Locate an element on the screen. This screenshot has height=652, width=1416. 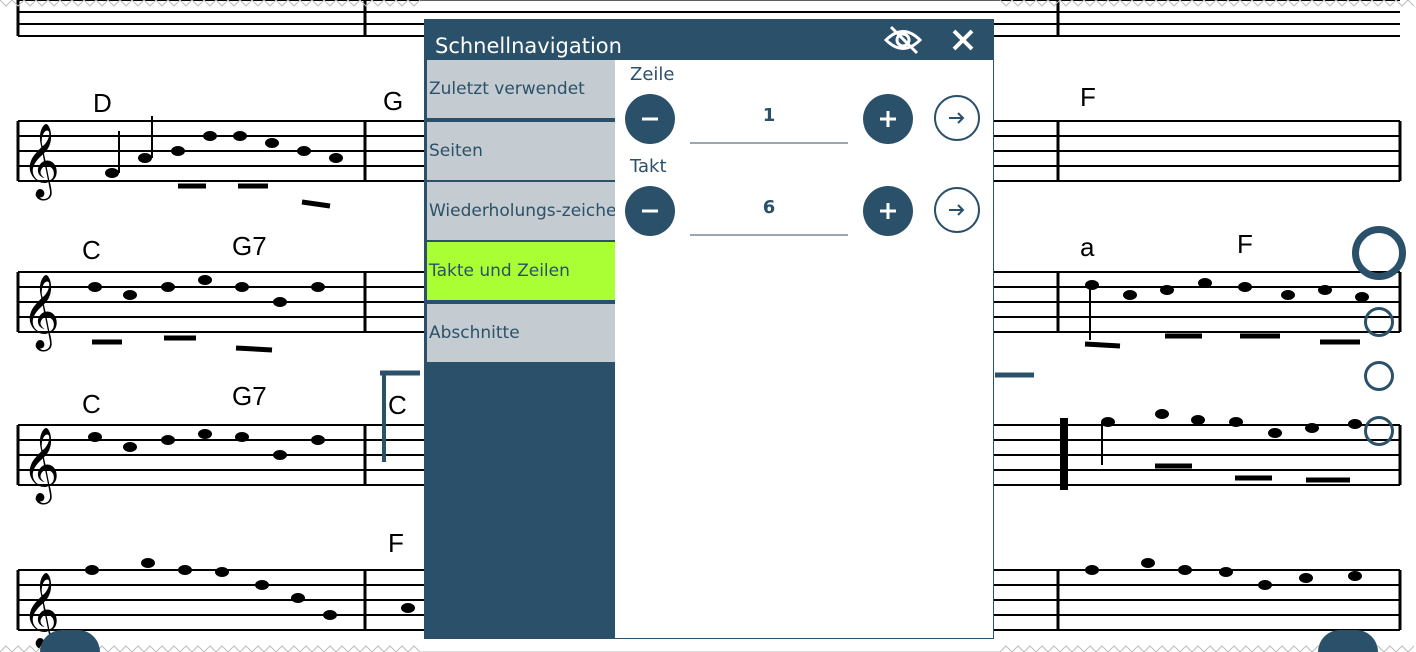
chord-symbol: D is located at coordinates (102, 103).